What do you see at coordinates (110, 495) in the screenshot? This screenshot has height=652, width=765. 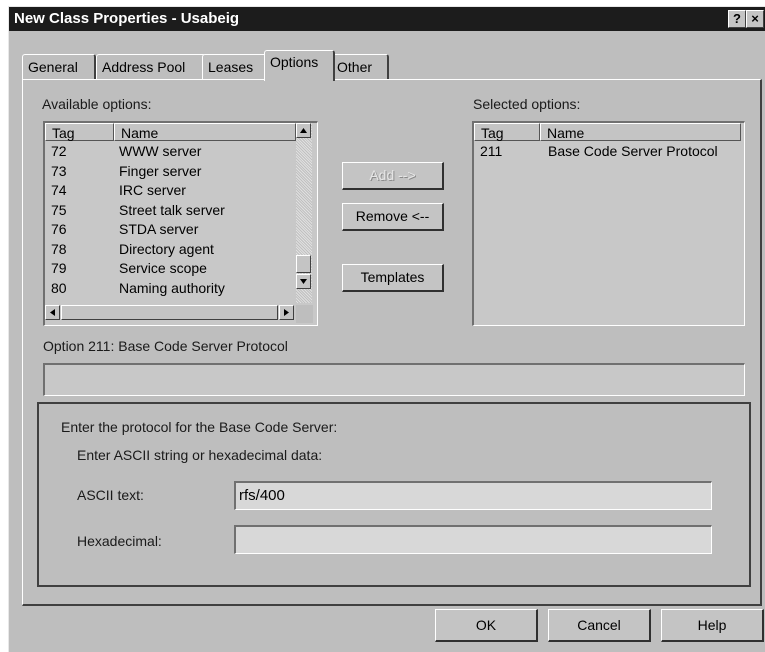 I see `ascii-text-label: ASCII text:` at bounding box center [110, 495].